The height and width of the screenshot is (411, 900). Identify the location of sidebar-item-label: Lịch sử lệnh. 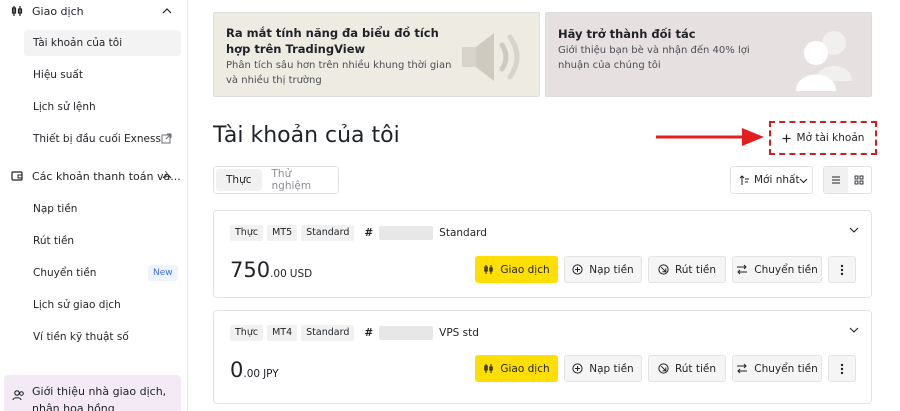
(64, 107).